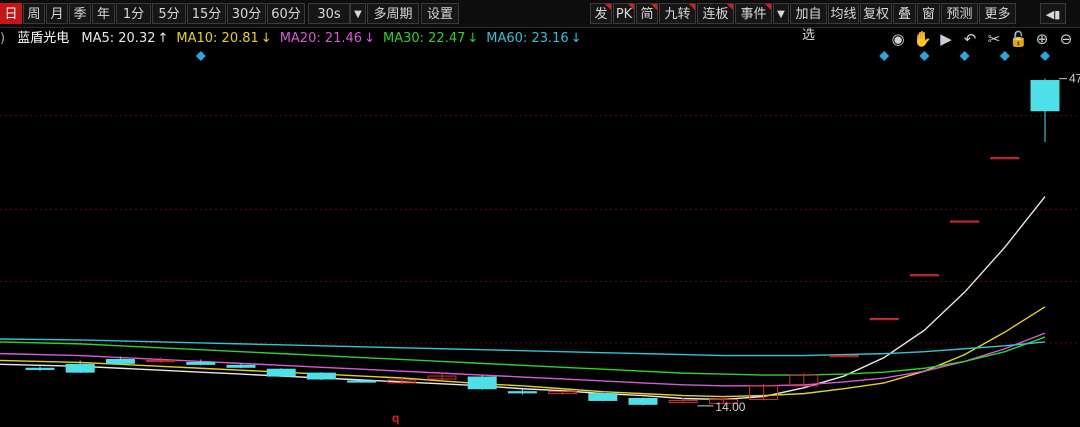  Describe the element at coordinates (1042, 39) in the screenshot. I see `zoom-in-icon: ⊕` at that location.